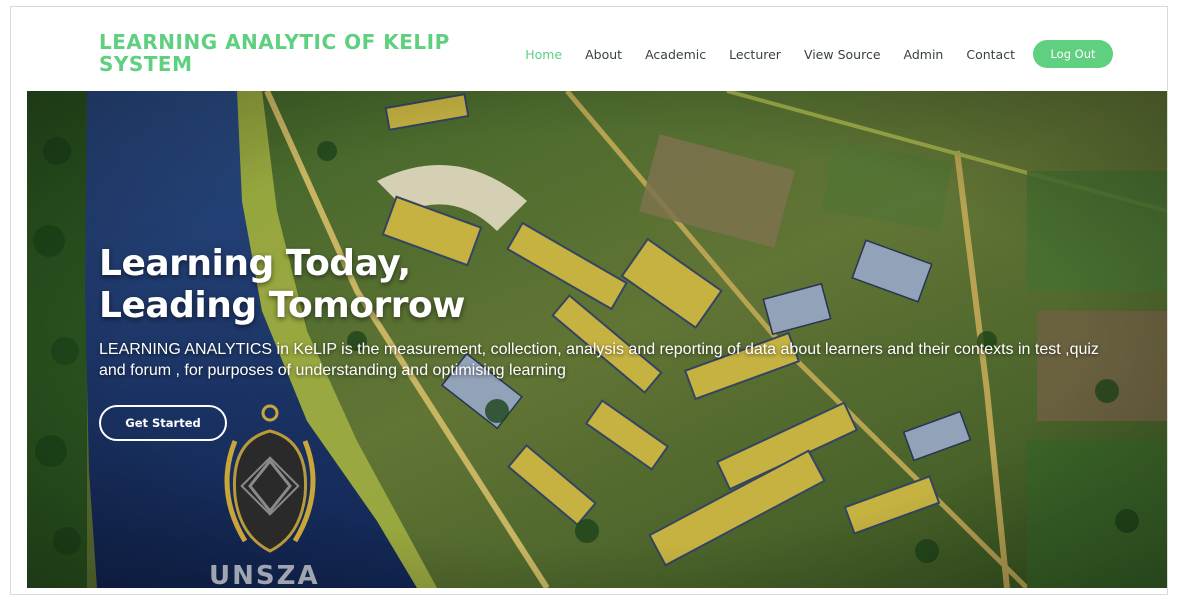 This screenshot has height=601, width=1178. Describe the element at coordinates (924, 54) in the screenshot. I see `nav-admin: Admin` at that location.